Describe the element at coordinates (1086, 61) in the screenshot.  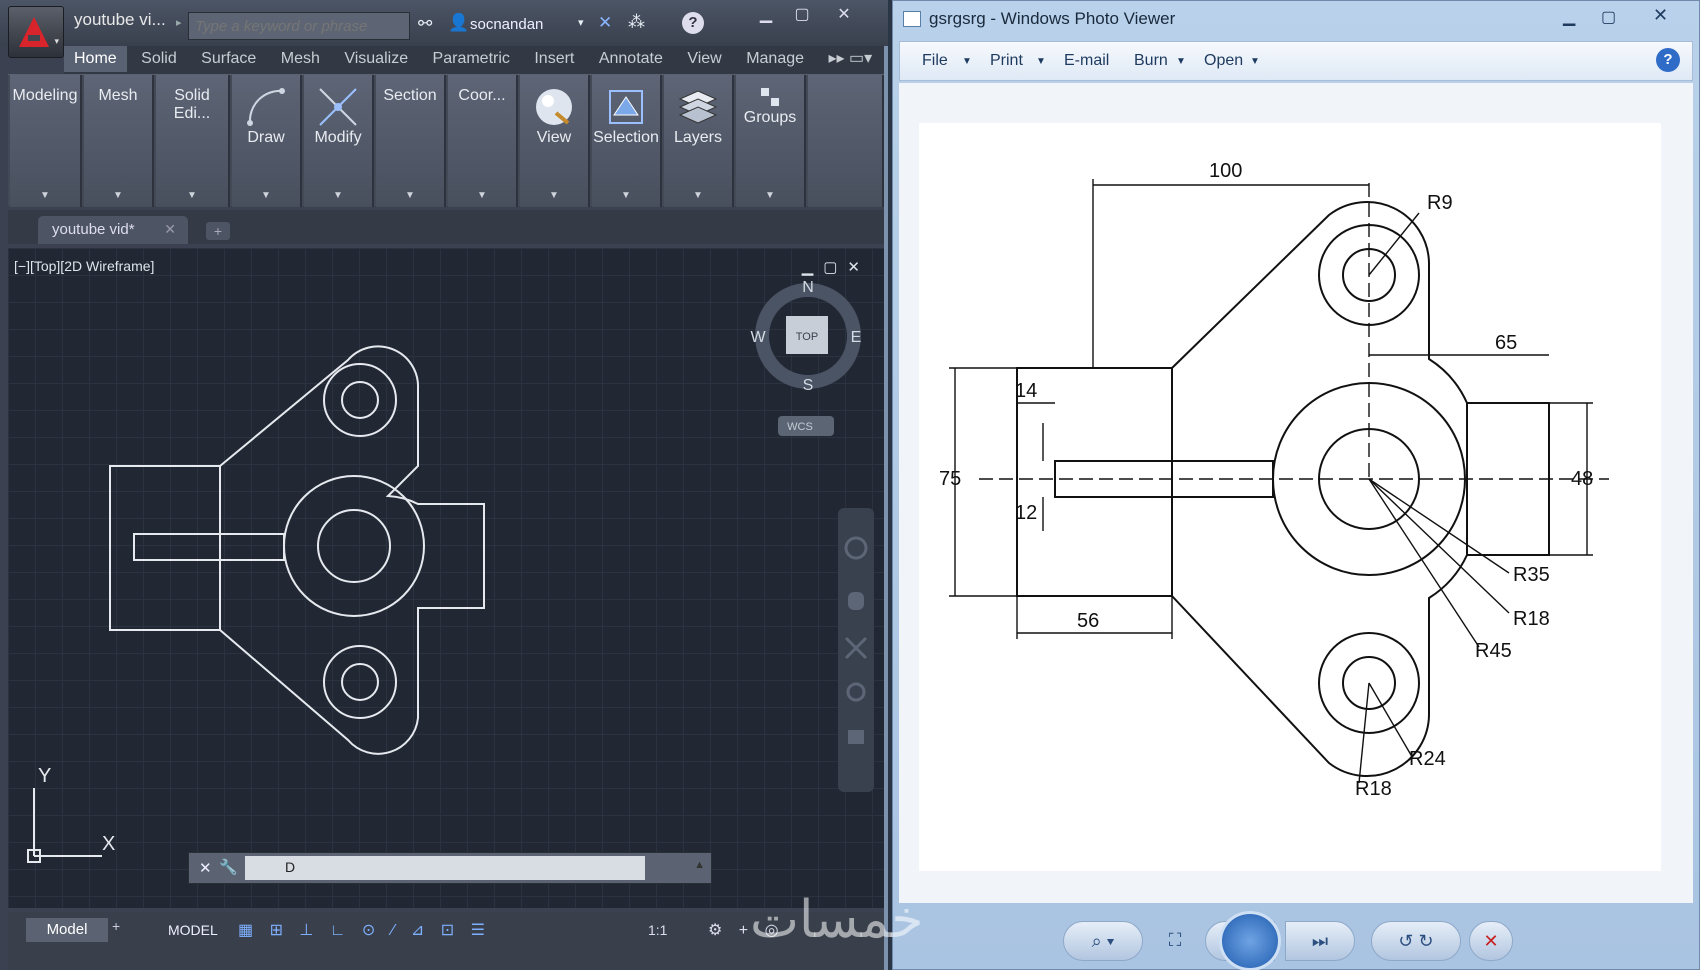
I see `menu-email: E-mail` at that location.